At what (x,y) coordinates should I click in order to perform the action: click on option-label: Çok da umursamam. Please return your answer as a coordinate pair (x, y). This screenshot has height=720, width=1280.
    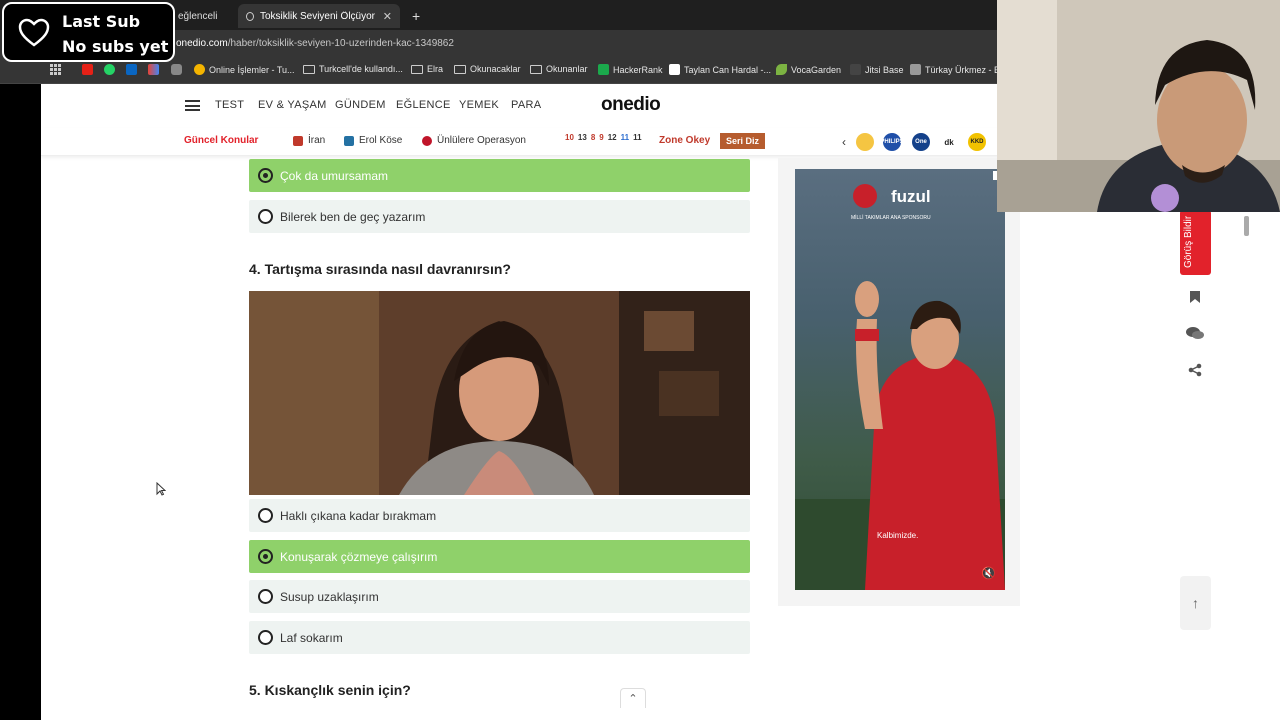
    Looking at the image, I should click on (334, 175).